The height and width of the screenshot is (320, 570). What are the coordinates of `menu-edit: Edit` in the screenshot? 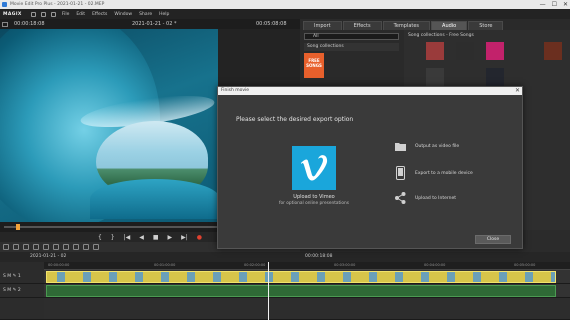 It's located at (80, 14).